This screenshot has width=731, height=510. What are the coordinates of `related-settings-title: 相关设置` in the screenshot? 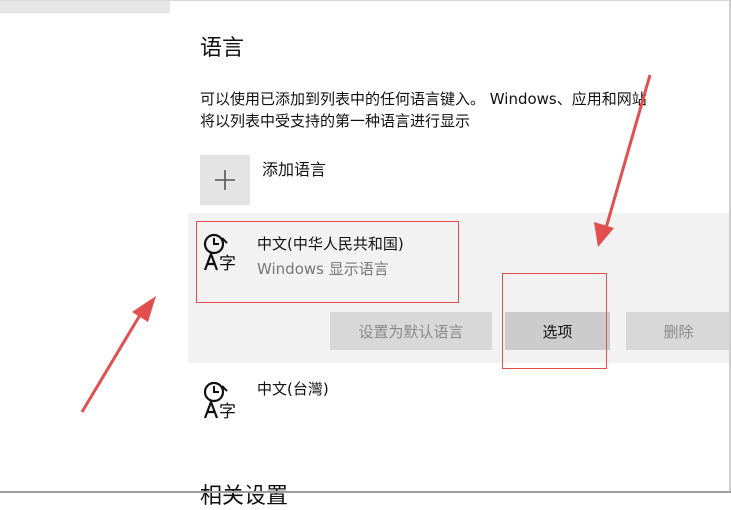 It's located at (244, 496).